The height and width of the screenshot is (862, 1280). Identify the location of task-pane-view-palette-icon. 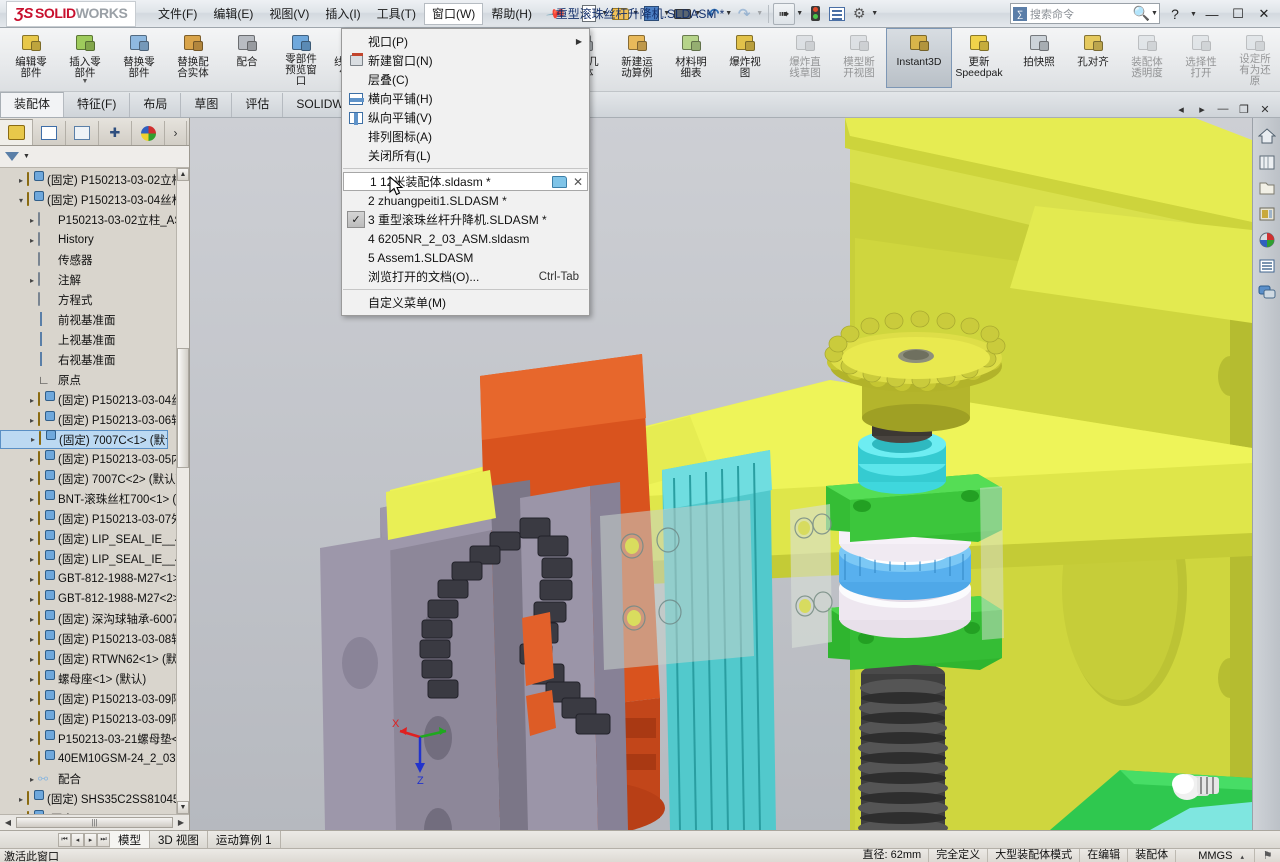
(1267, 214).